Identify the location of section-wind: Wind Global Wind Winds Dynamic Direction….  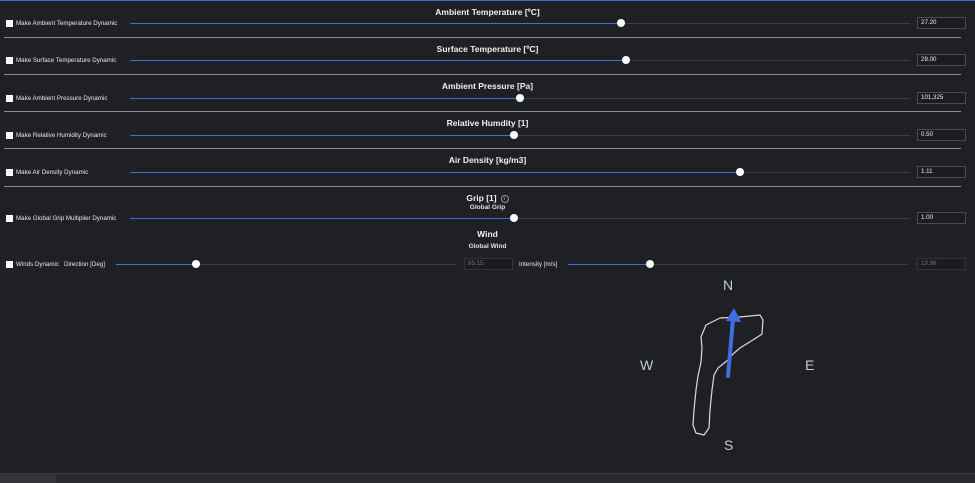
(487, 248).